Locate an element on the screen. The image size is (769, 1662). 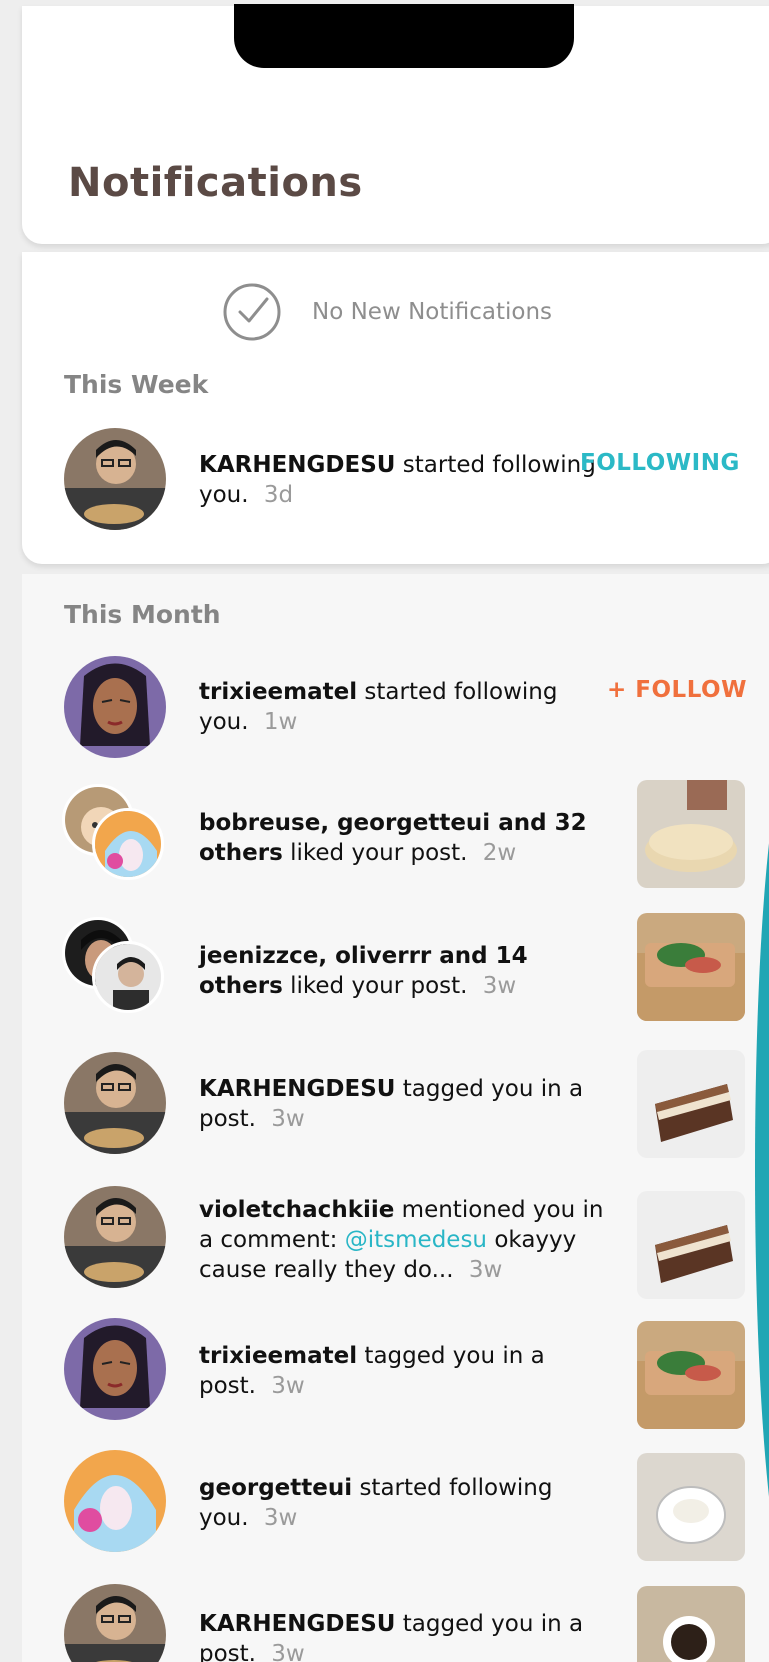
check-circle-icon is located at coordinates (252, 312).